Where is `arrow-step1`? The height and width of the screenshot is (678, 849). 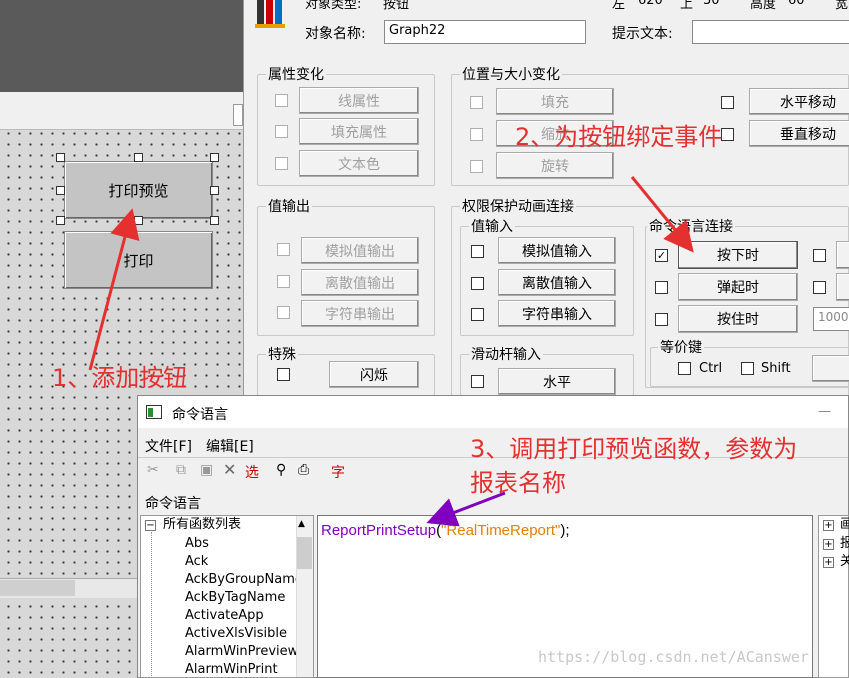
arrow-step1 is located at coordinates (114, 289).